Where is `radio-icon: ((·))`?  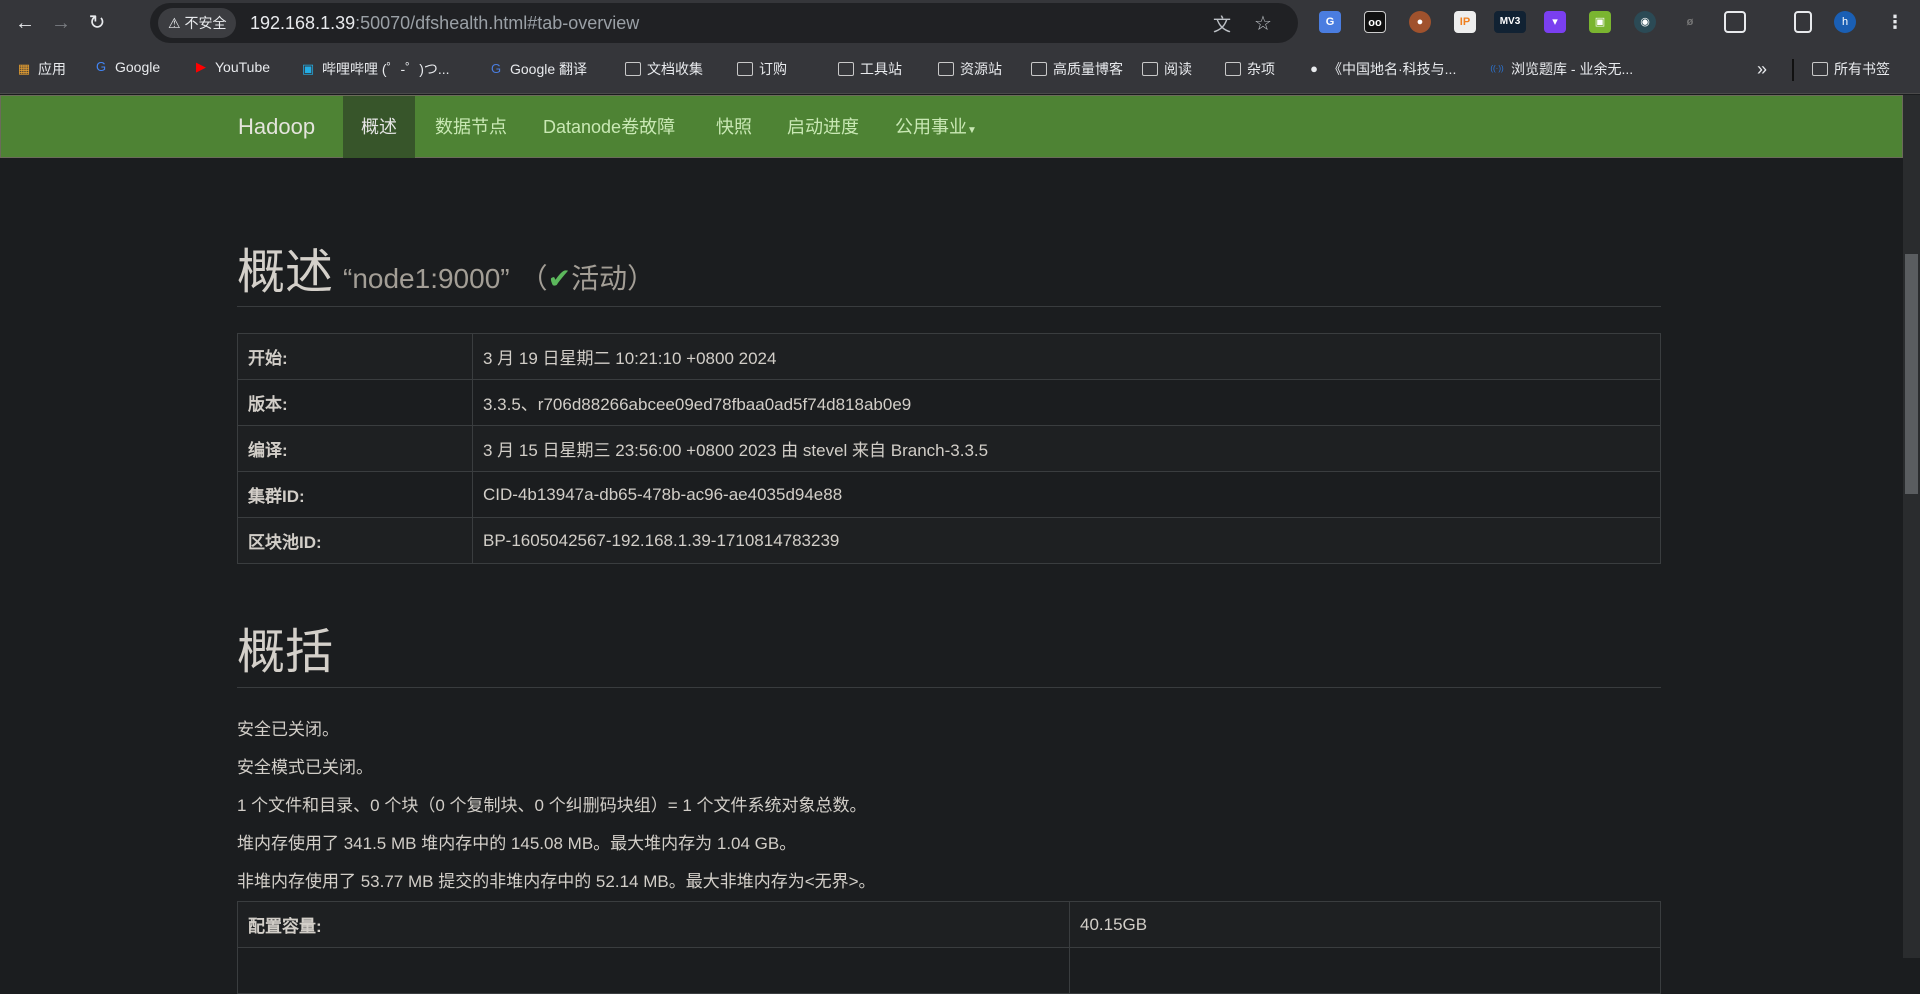 radio-icon: ((·)) is located at coordinates (1497, 68).